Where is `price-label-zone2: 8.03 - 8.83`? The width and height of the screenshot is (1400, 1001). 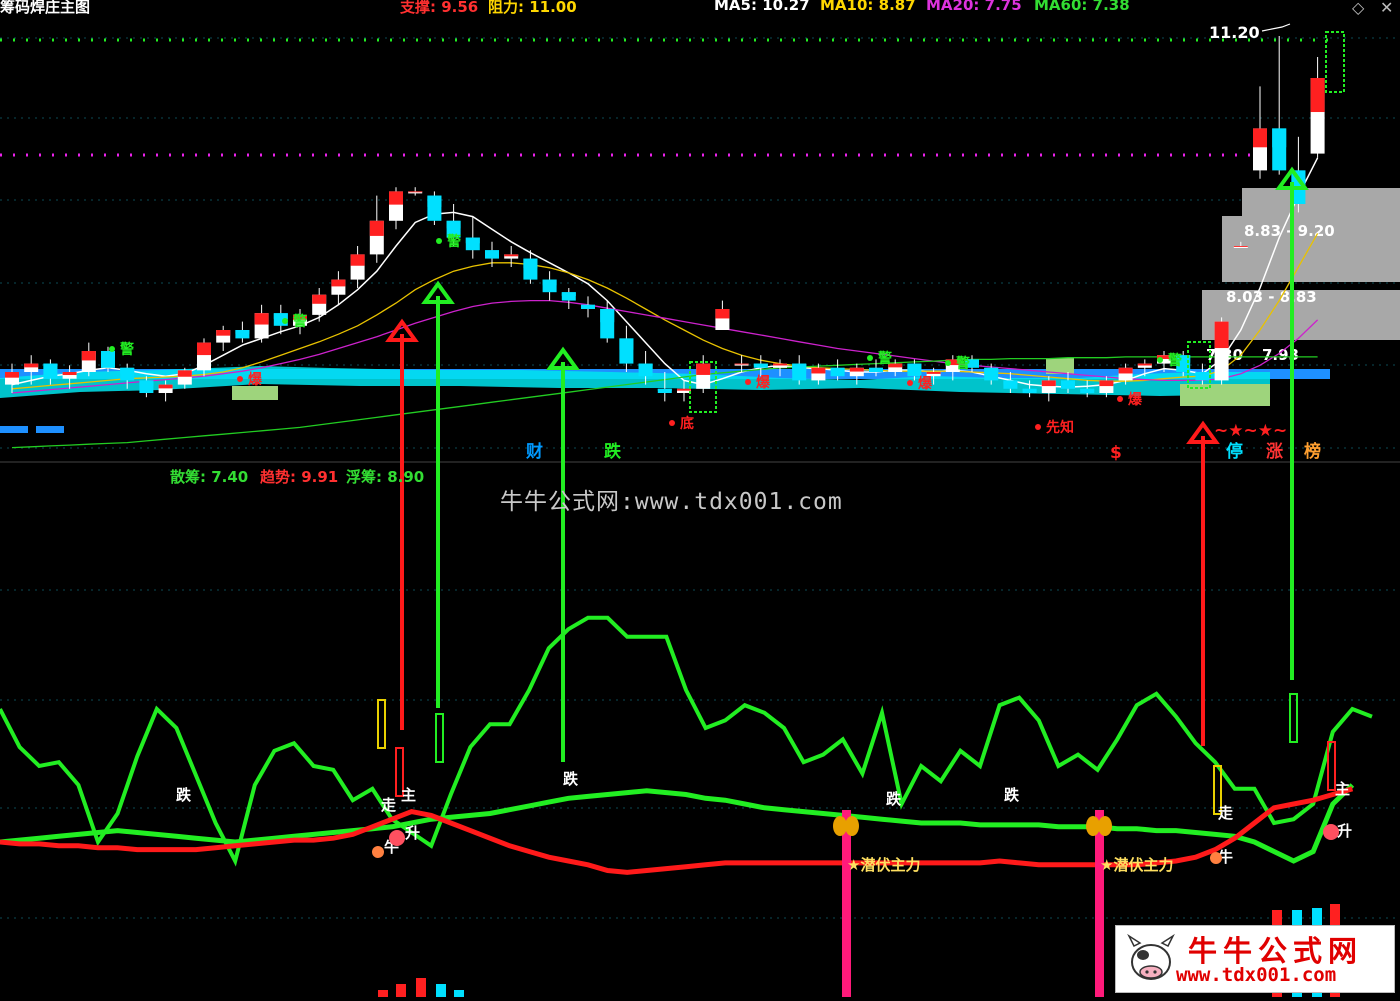
price-label-zone2: 8.03 - 8.83 is located at coordinates (1271, 297).